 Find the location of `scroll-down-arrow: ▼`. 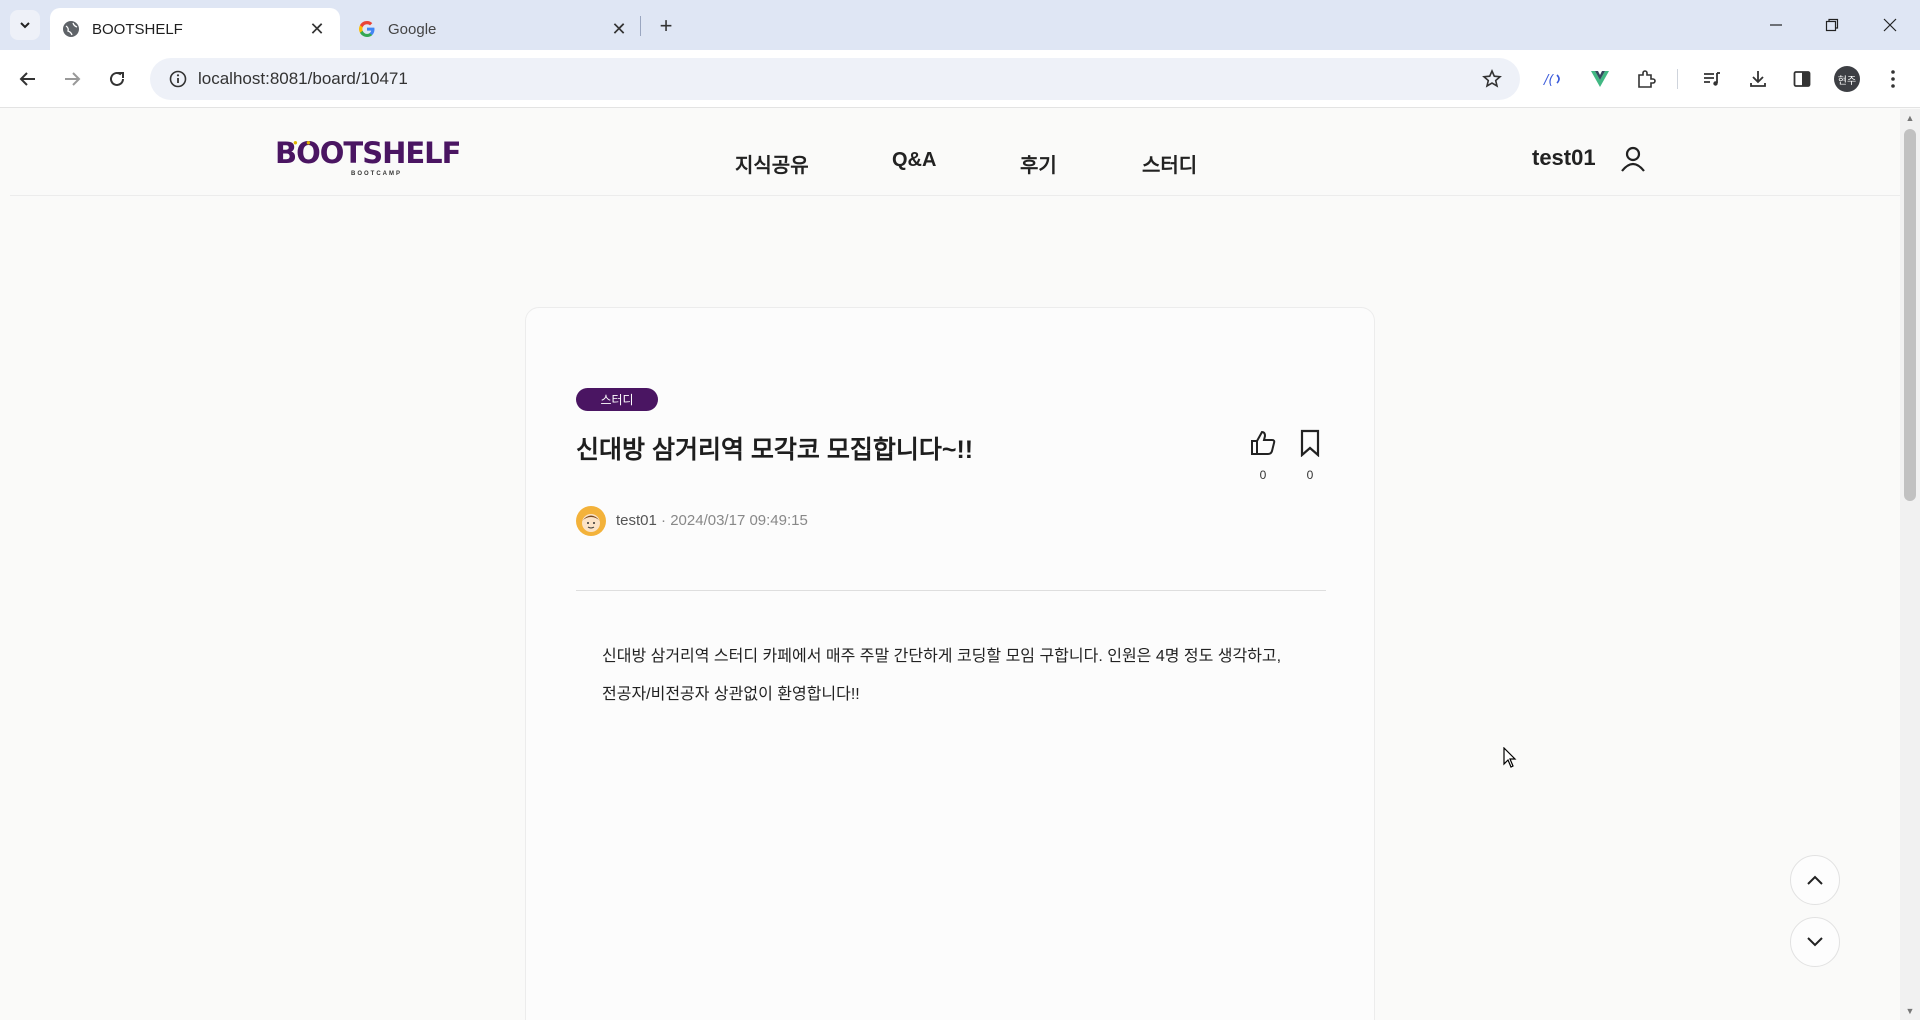

scroll-down-arrow: ▼ is located at coordinates (1910, 1011).